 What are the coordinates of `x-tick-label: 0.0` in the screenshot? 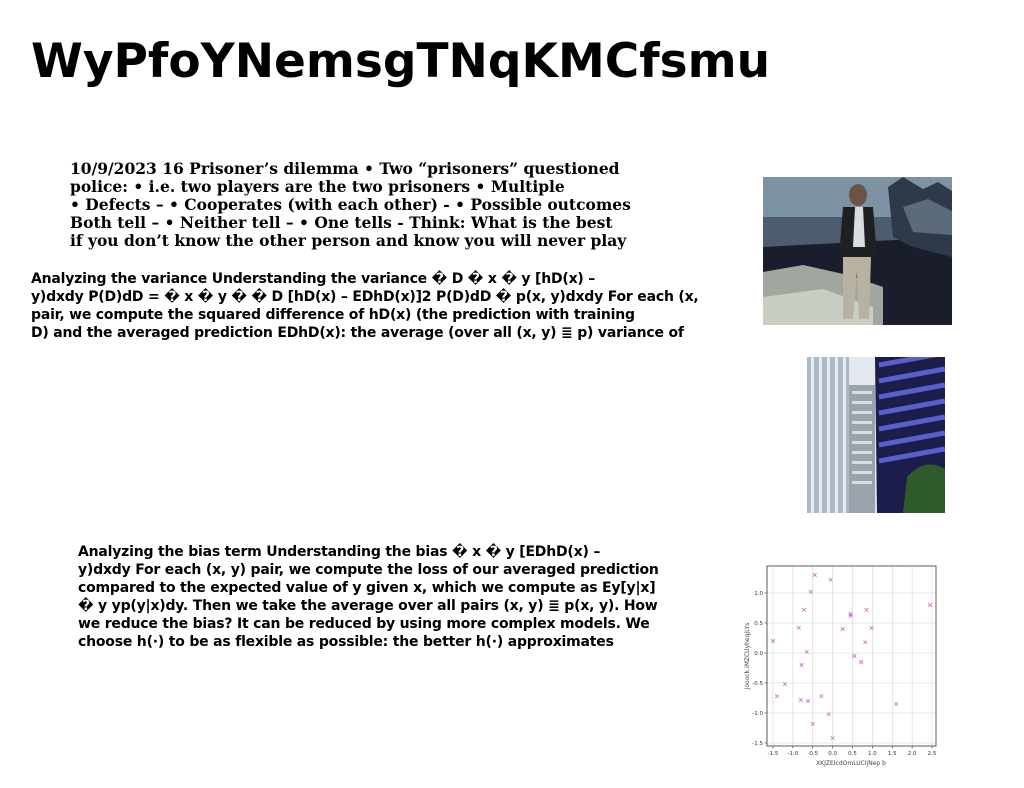 It's located at (832, 754).